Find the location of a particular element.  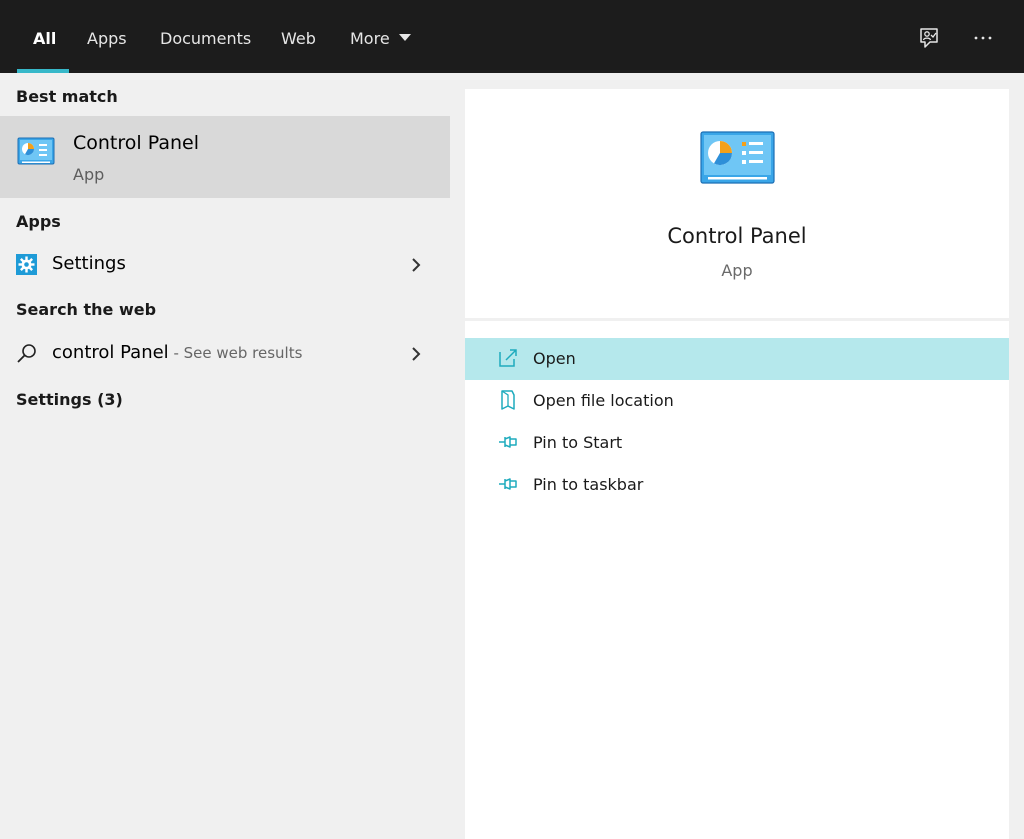

search-filter-bar: All Apps Documents Web More is located at coordinates (512, 36).